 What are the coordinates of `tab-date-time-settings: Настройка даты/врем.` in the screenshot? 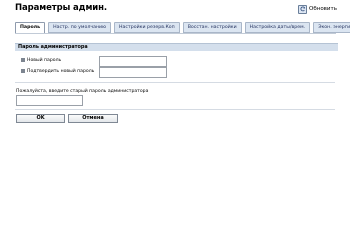 It's located at (277, 27).